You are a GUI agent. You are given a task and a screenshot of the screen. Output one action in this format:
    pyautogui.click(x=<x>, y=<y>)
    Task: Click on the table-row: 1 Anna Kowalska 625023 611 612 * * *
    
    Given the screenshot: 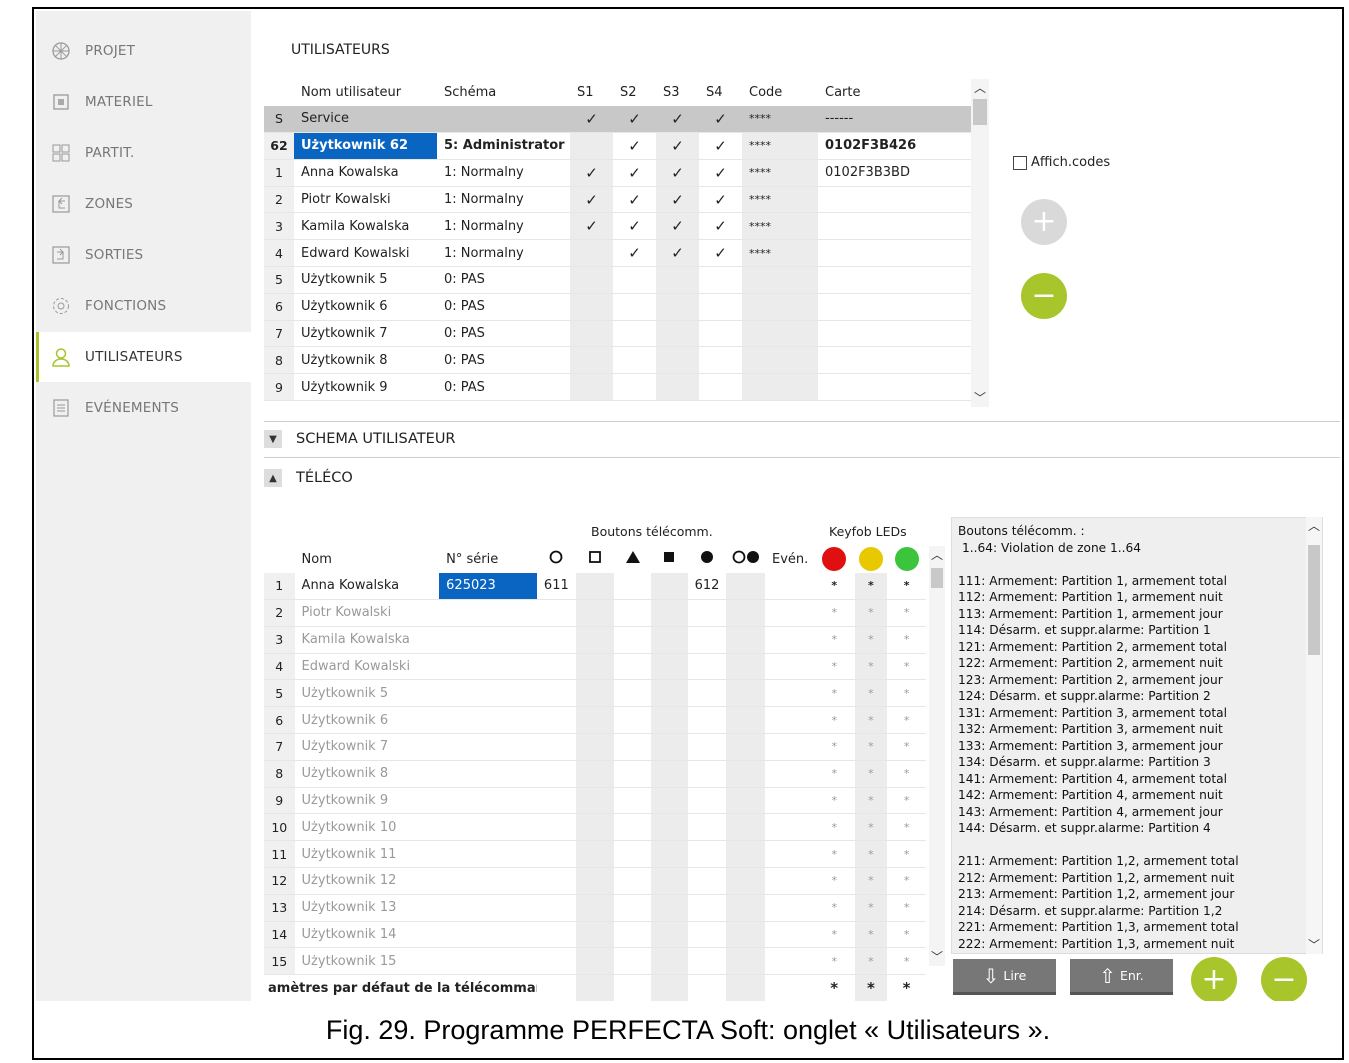 What is the action you would take?
    pyautogui.click(x=595, y=586)
    